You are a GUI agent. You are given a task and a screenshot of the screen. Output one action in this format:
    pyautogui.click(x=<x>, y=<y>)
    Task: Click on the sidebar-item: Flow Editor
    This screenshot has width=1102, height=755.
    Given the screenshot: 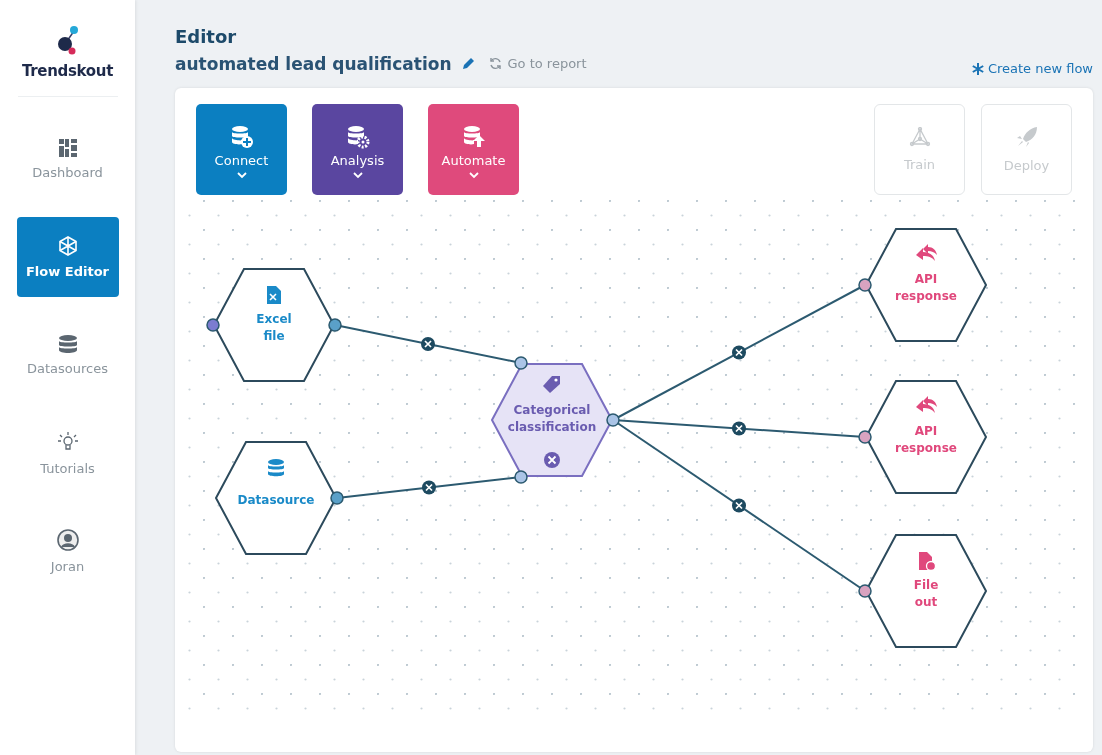 What is the action you would take?
    pyautogui.click(x=67, y=257)
    